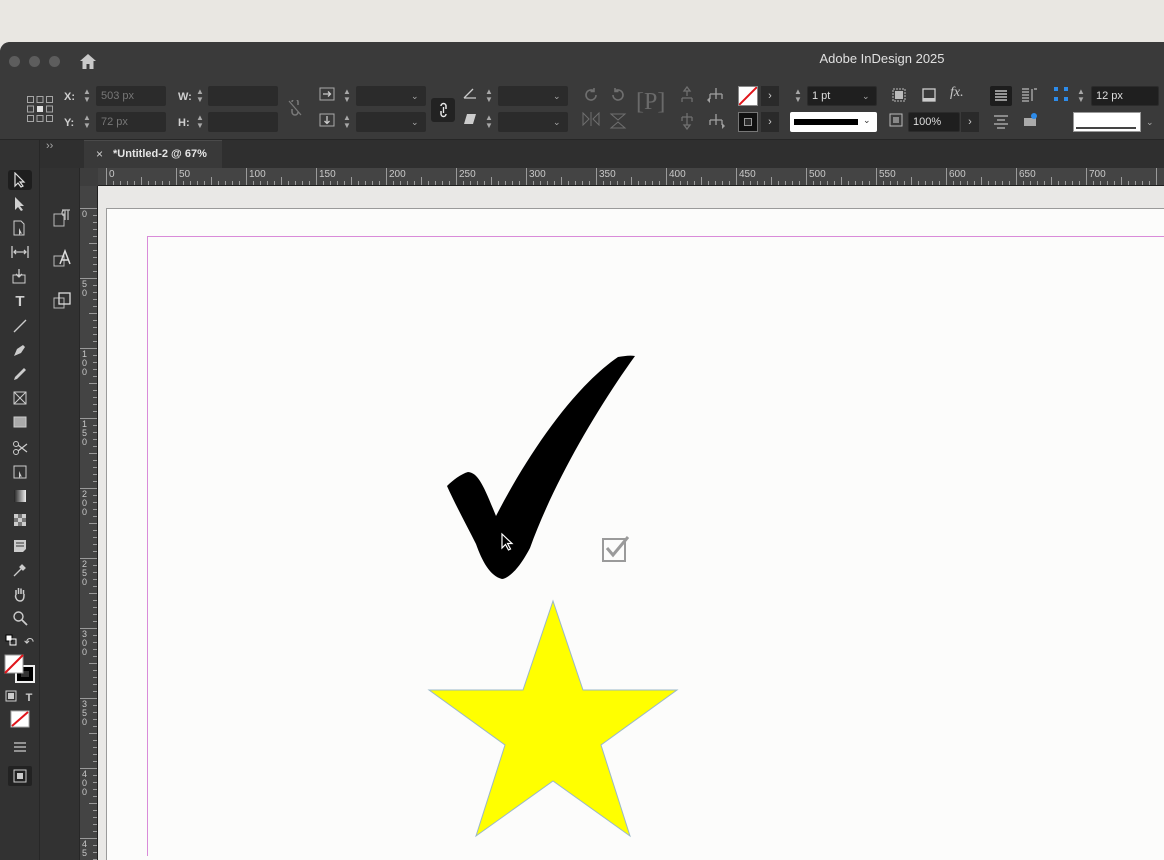 Image resolution: width=1164 pixels, height=860 pixels. Describe the element at coordinates (687, 96) in the screenshot. I see `select-container-icon` at that location.